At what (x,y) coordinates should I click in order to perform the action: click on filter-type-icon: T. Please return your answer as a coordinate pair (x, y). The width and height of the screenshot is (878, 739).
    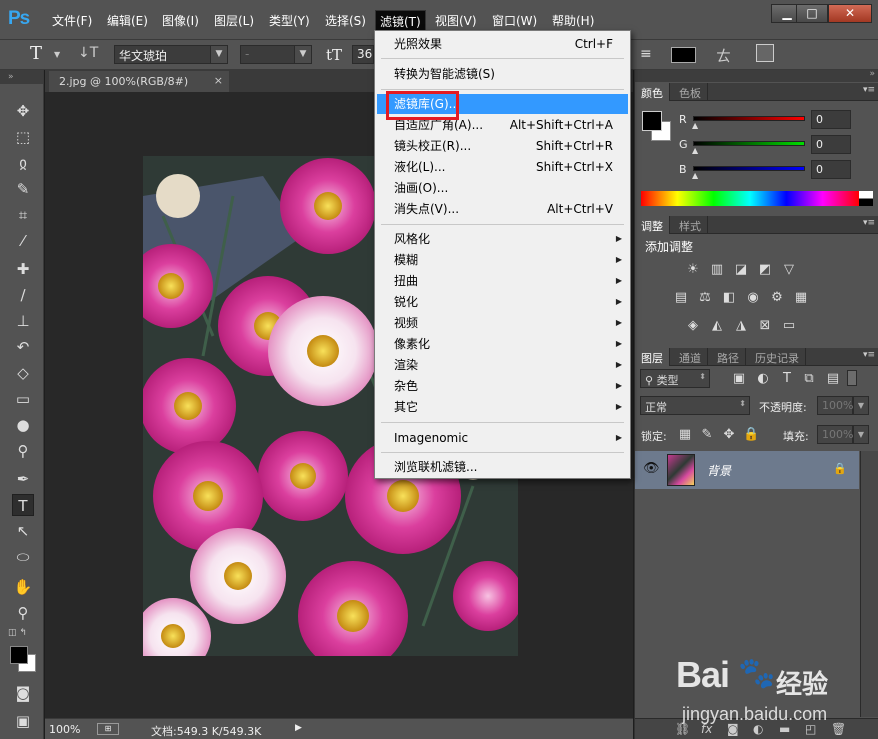
    Looking at the image, I should click on (787, 379).